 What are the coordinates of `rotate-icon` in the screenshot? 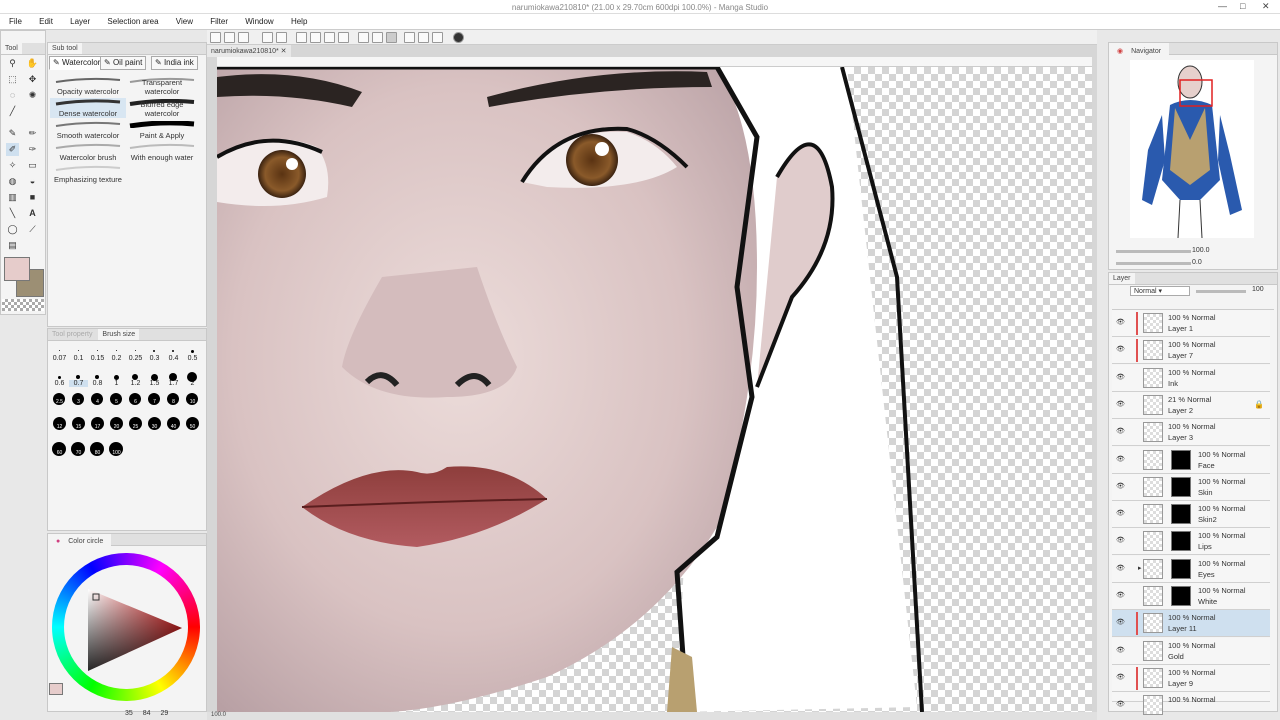 It's located at (329, 37).